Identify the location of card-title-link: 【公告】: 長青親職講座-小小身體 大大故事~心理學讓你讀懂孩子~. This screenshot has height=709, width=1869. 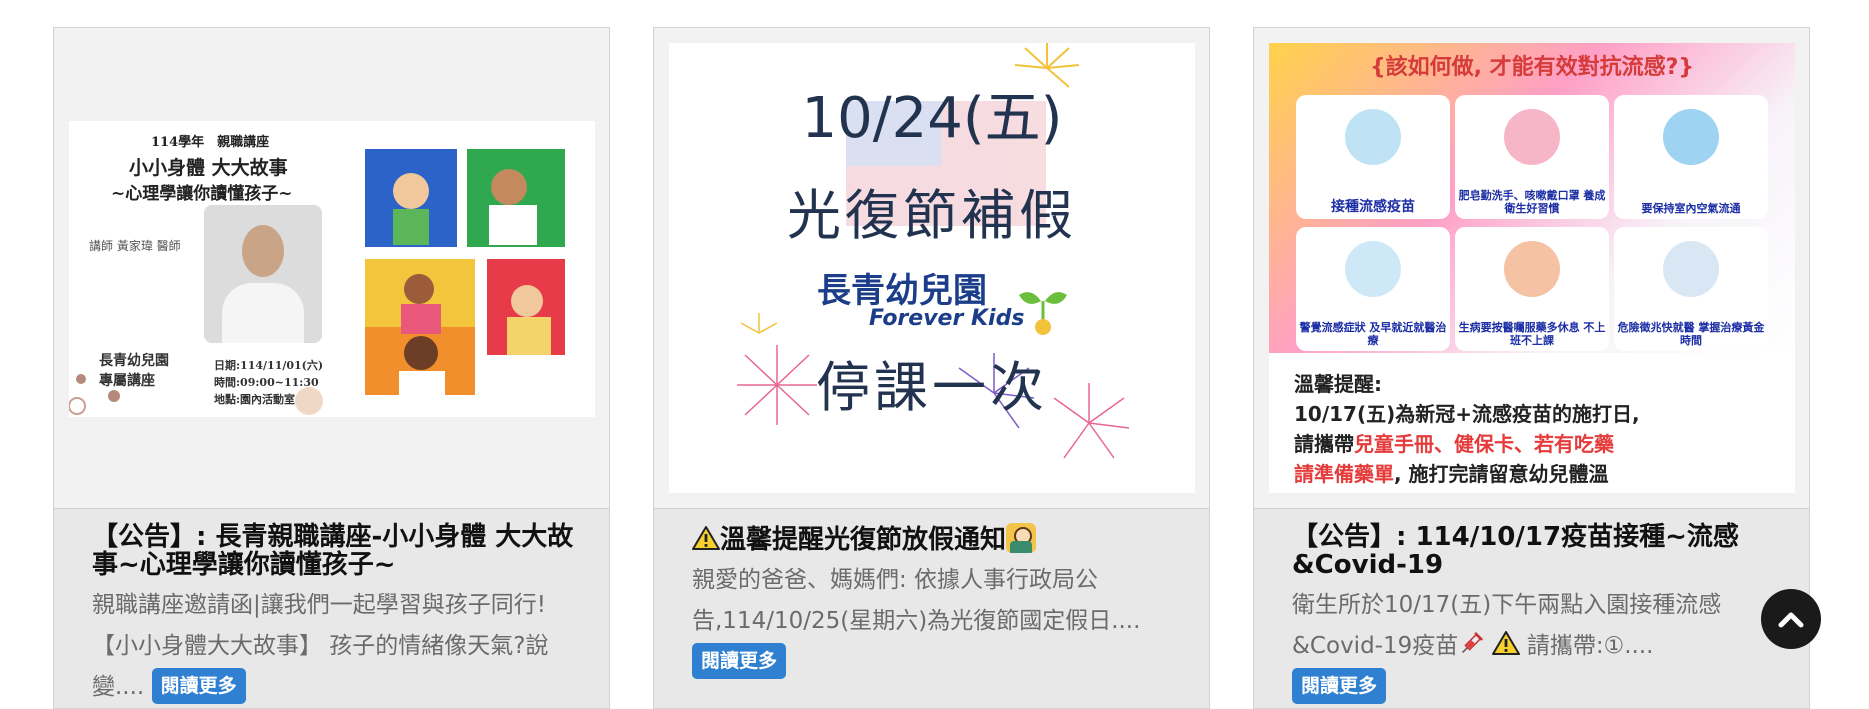
(335, 551).